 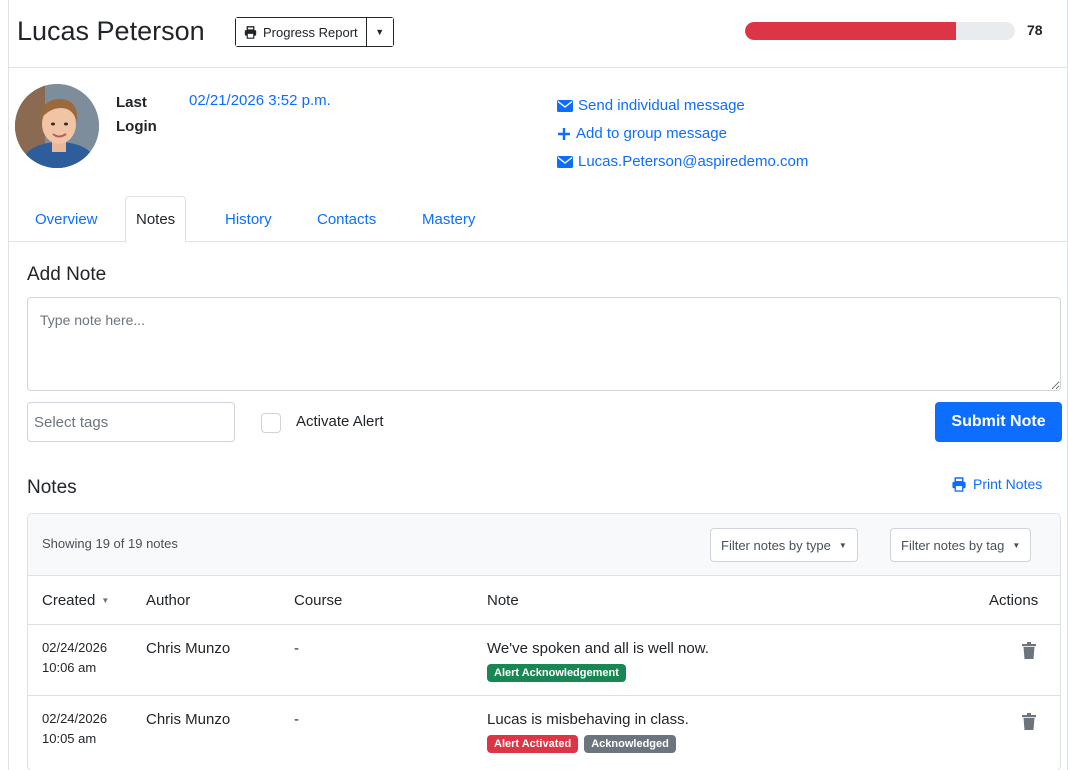 I want to click on student-header: Lucas Peterson Progress Report ▼ 78, so click(x=538, y=34).